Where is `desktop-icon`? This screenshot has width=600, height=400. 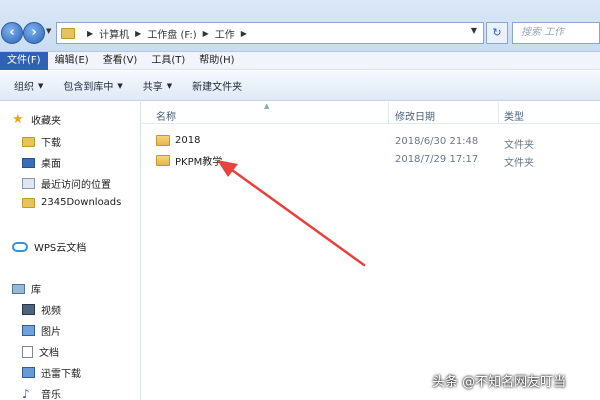 desktop-icon is located at coordinates (28, 162).